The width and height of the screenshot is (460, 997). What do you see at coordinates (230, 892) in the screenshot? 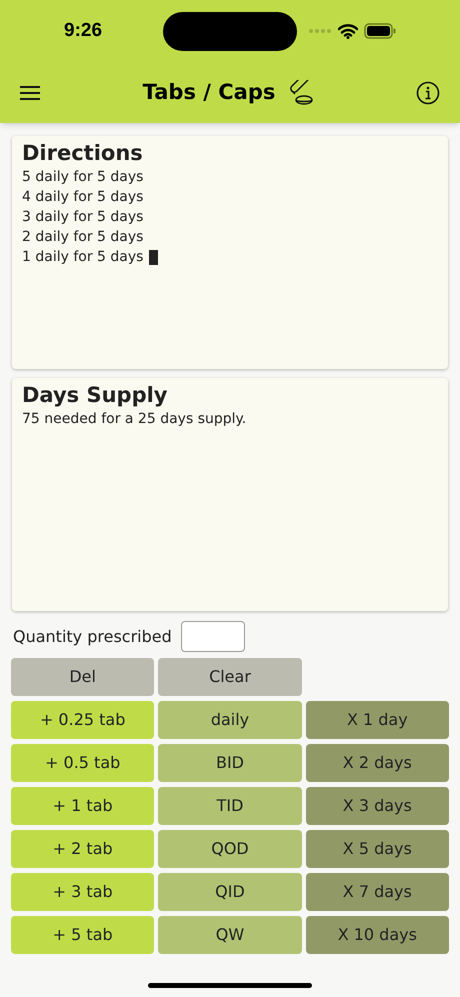
I see `keypad-button: QID` at bounding box center [230, 892].